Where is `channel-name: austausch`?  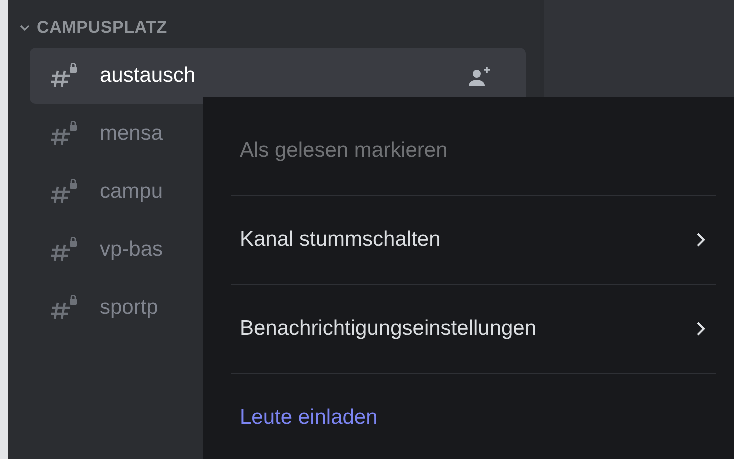
channel-name: austausch is located at coordinates (148, 76).